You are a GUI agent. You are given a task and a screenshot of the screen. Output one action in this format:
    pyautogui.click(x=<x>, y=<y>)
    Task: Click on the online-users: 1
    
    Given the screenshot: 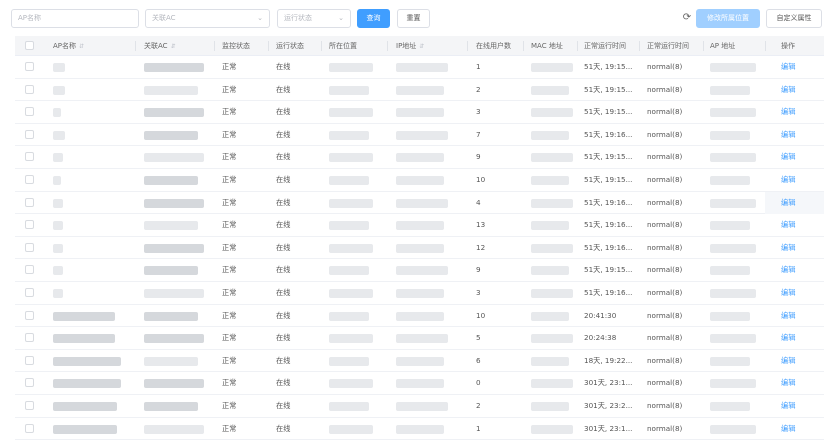 What is the action you would take?
    pyautogui.click(x=478, y=428)
    